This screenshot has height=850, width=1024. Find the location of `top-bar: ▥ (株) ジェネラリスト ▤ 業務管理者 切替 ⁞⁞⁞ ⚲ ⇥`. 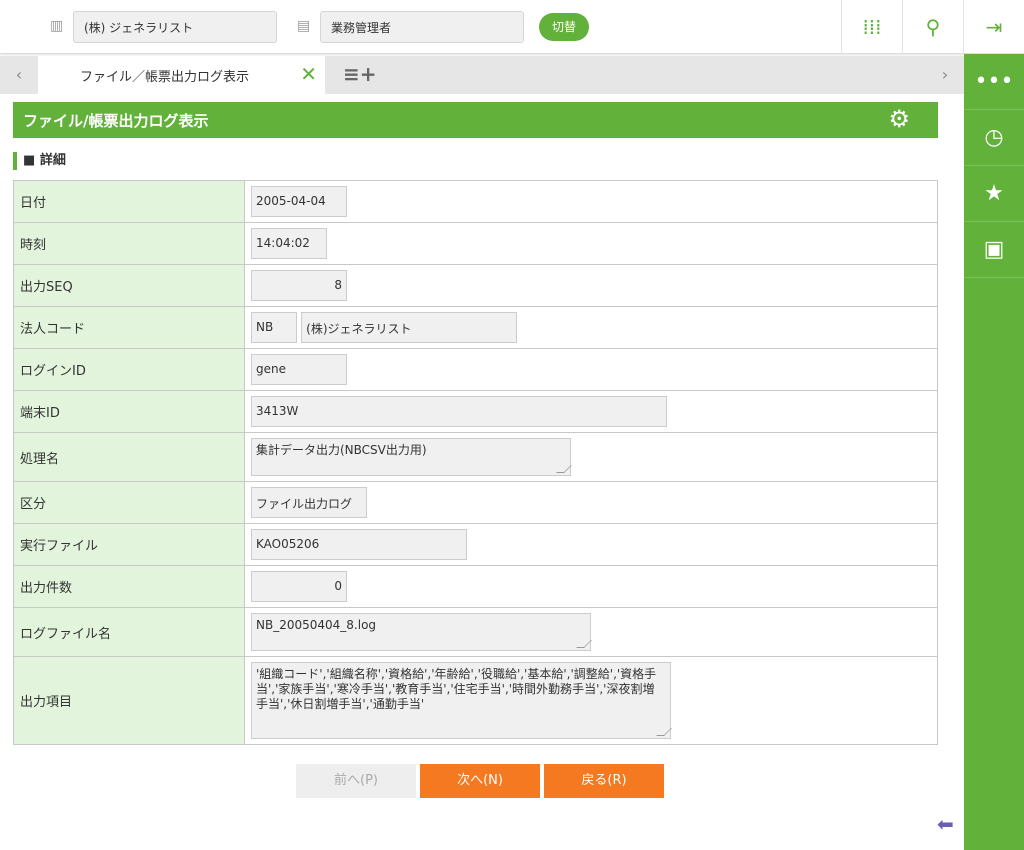

top-bar: ▥ (株) ジェネラリスト ▤ 業務管理者 切替 ⁞⁞⁞ ⚲ ⇥ is located at coordinates (512, 27).